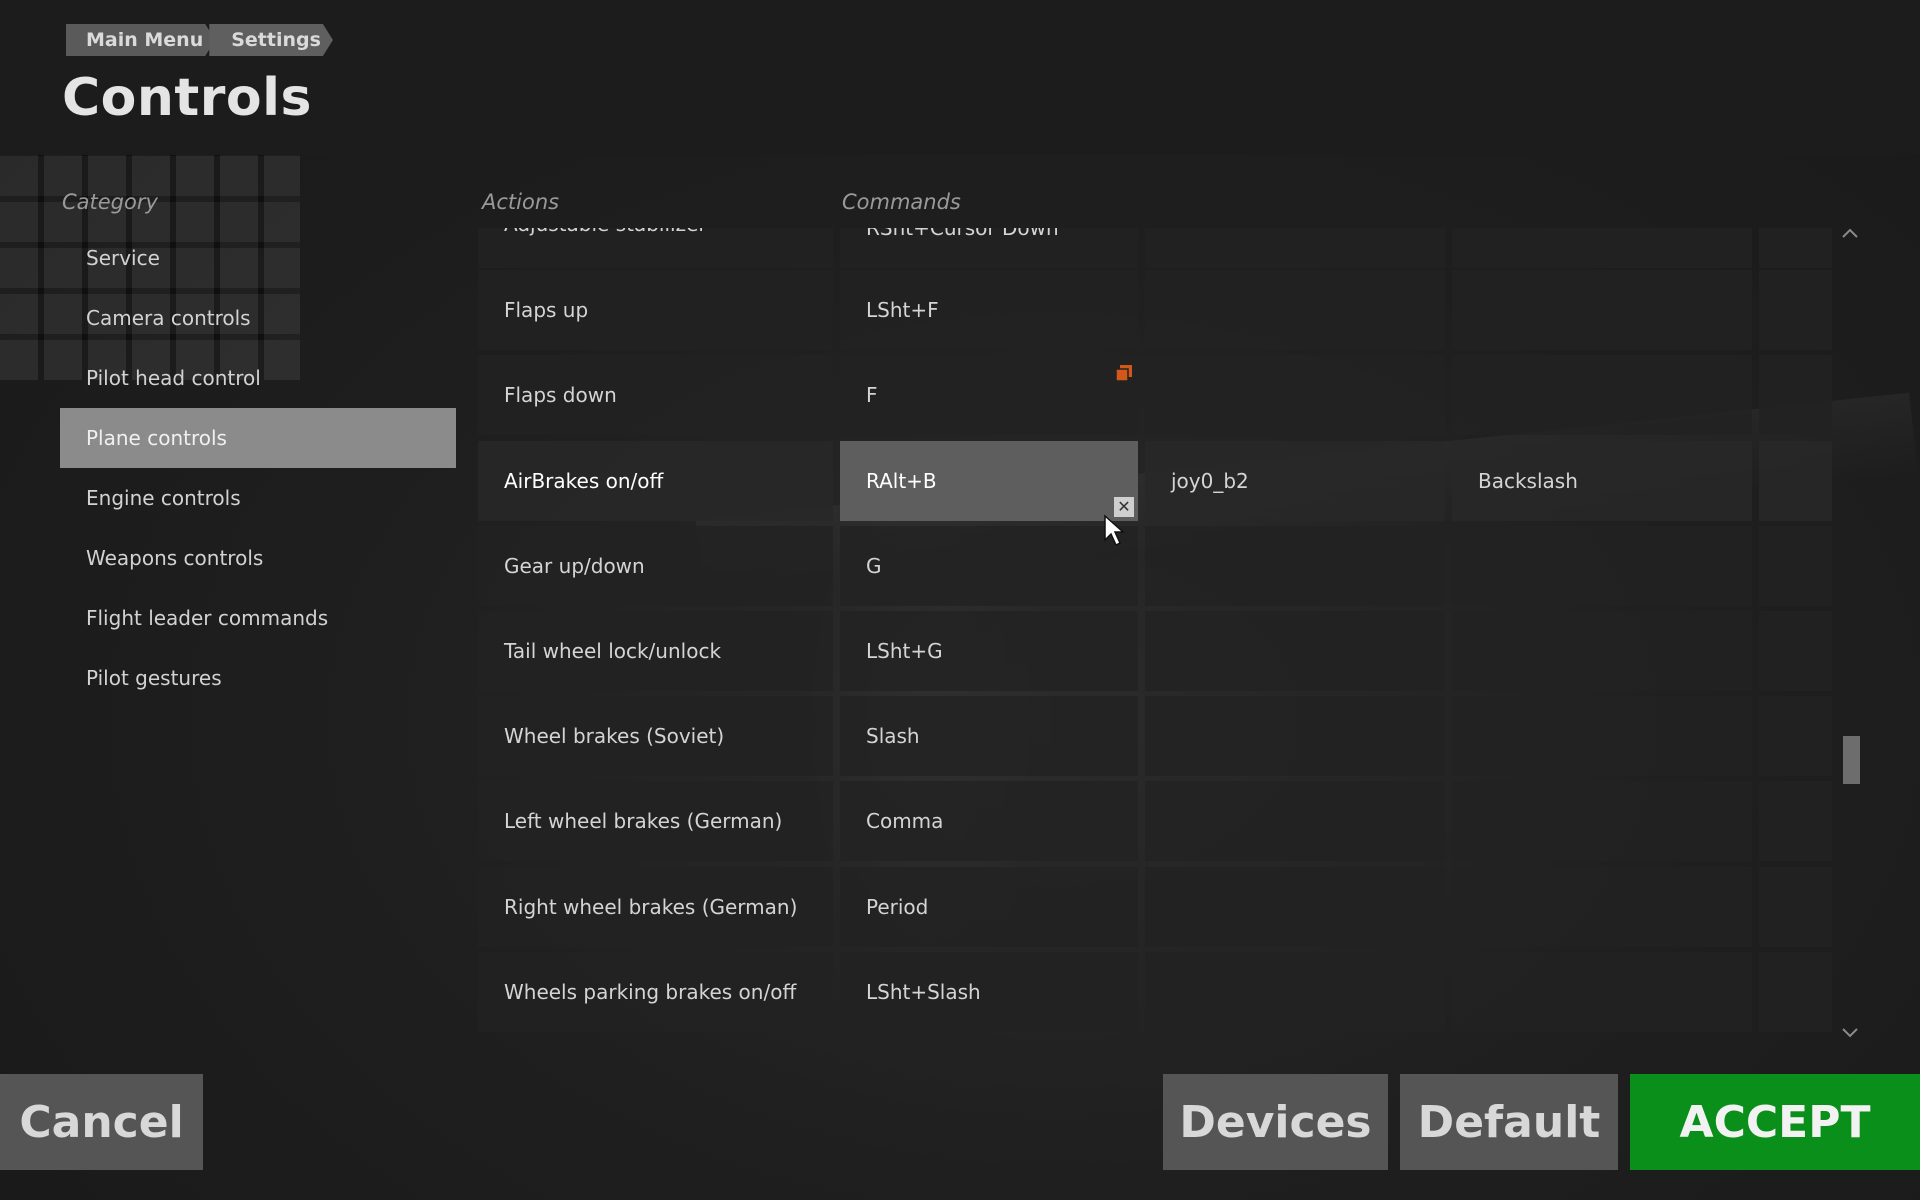  I want to click on command-slot-1: Period, so click(989, 907).